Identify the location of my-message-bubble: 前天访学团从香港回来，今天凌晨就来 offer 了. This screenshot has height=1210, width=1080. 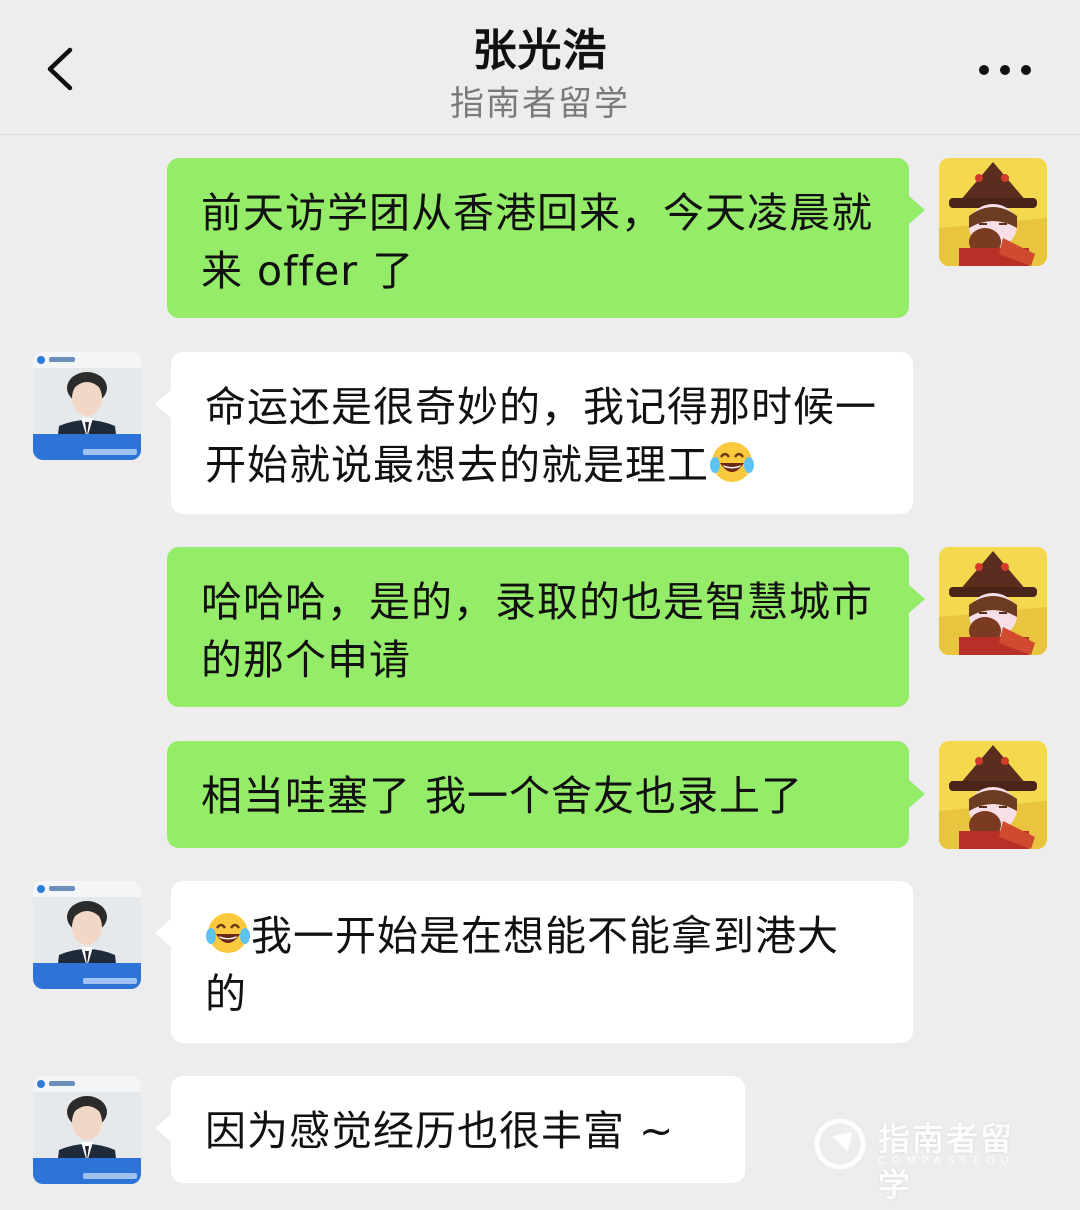
(538, 238).